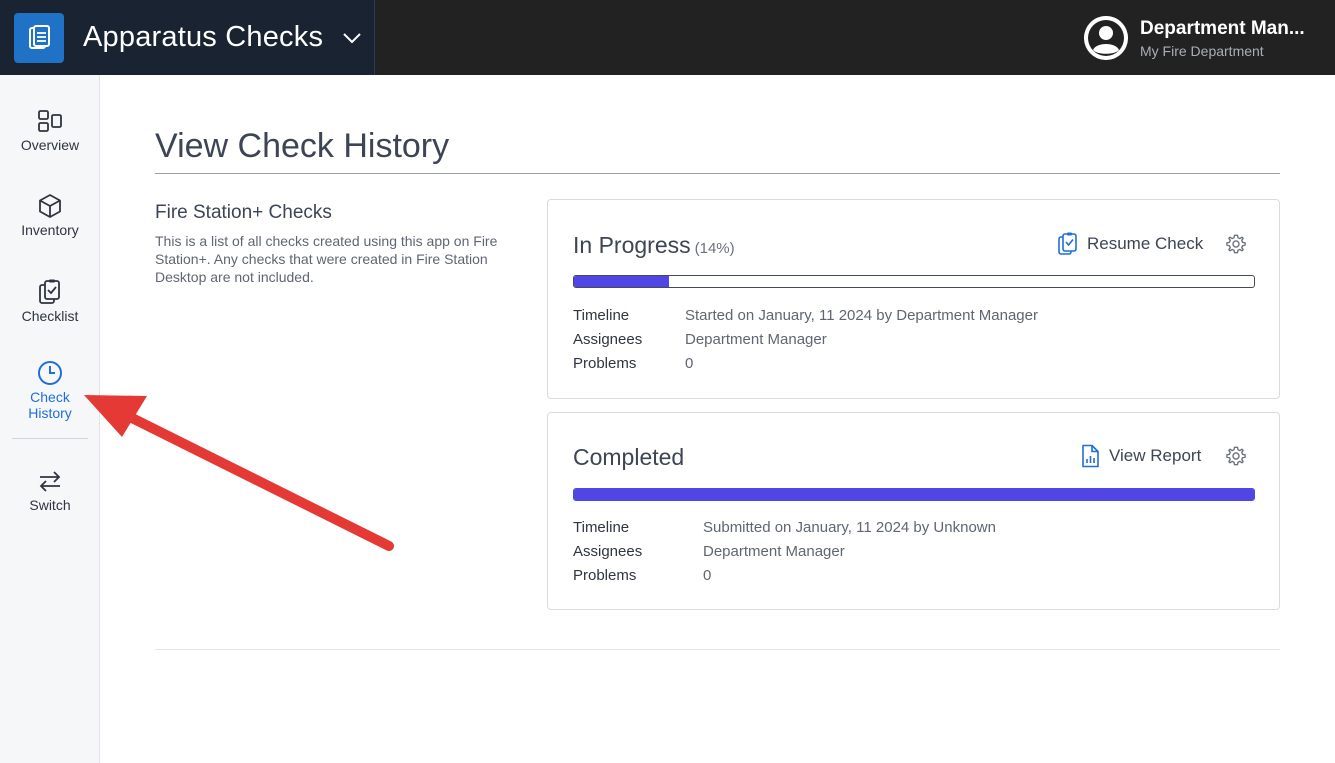 The width and height of the screenshot is (1335, 763). Describe the element at coordinates (1155, 455) in the screenshot. I see `view-report-label: View Report` at that location.